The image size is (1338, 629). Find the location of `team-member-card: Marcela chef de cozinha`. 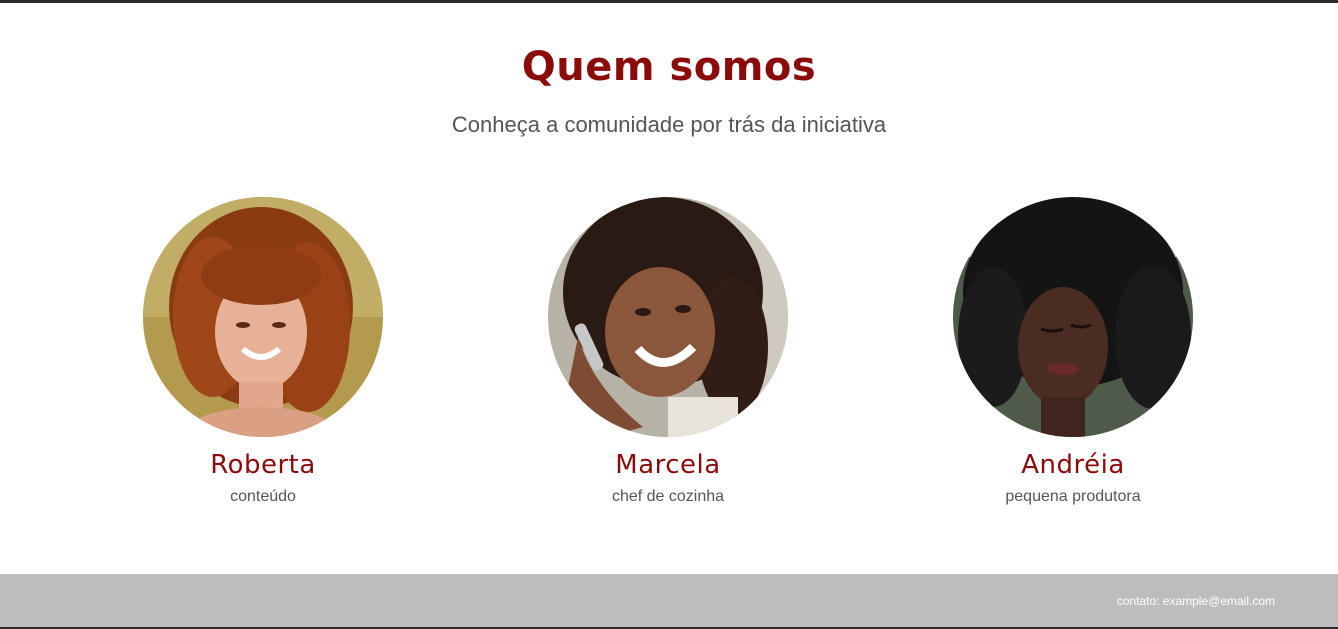

team-member-card: Marcela chef de cozinha is located at coordinates (668, 352).